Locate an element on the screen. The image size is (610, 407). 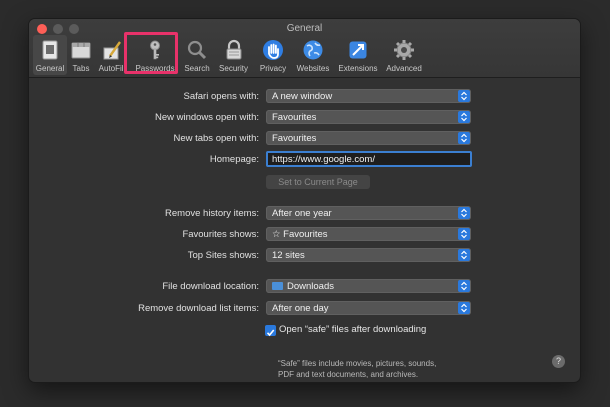
extensions-icon is located at coordinates (358, 50).